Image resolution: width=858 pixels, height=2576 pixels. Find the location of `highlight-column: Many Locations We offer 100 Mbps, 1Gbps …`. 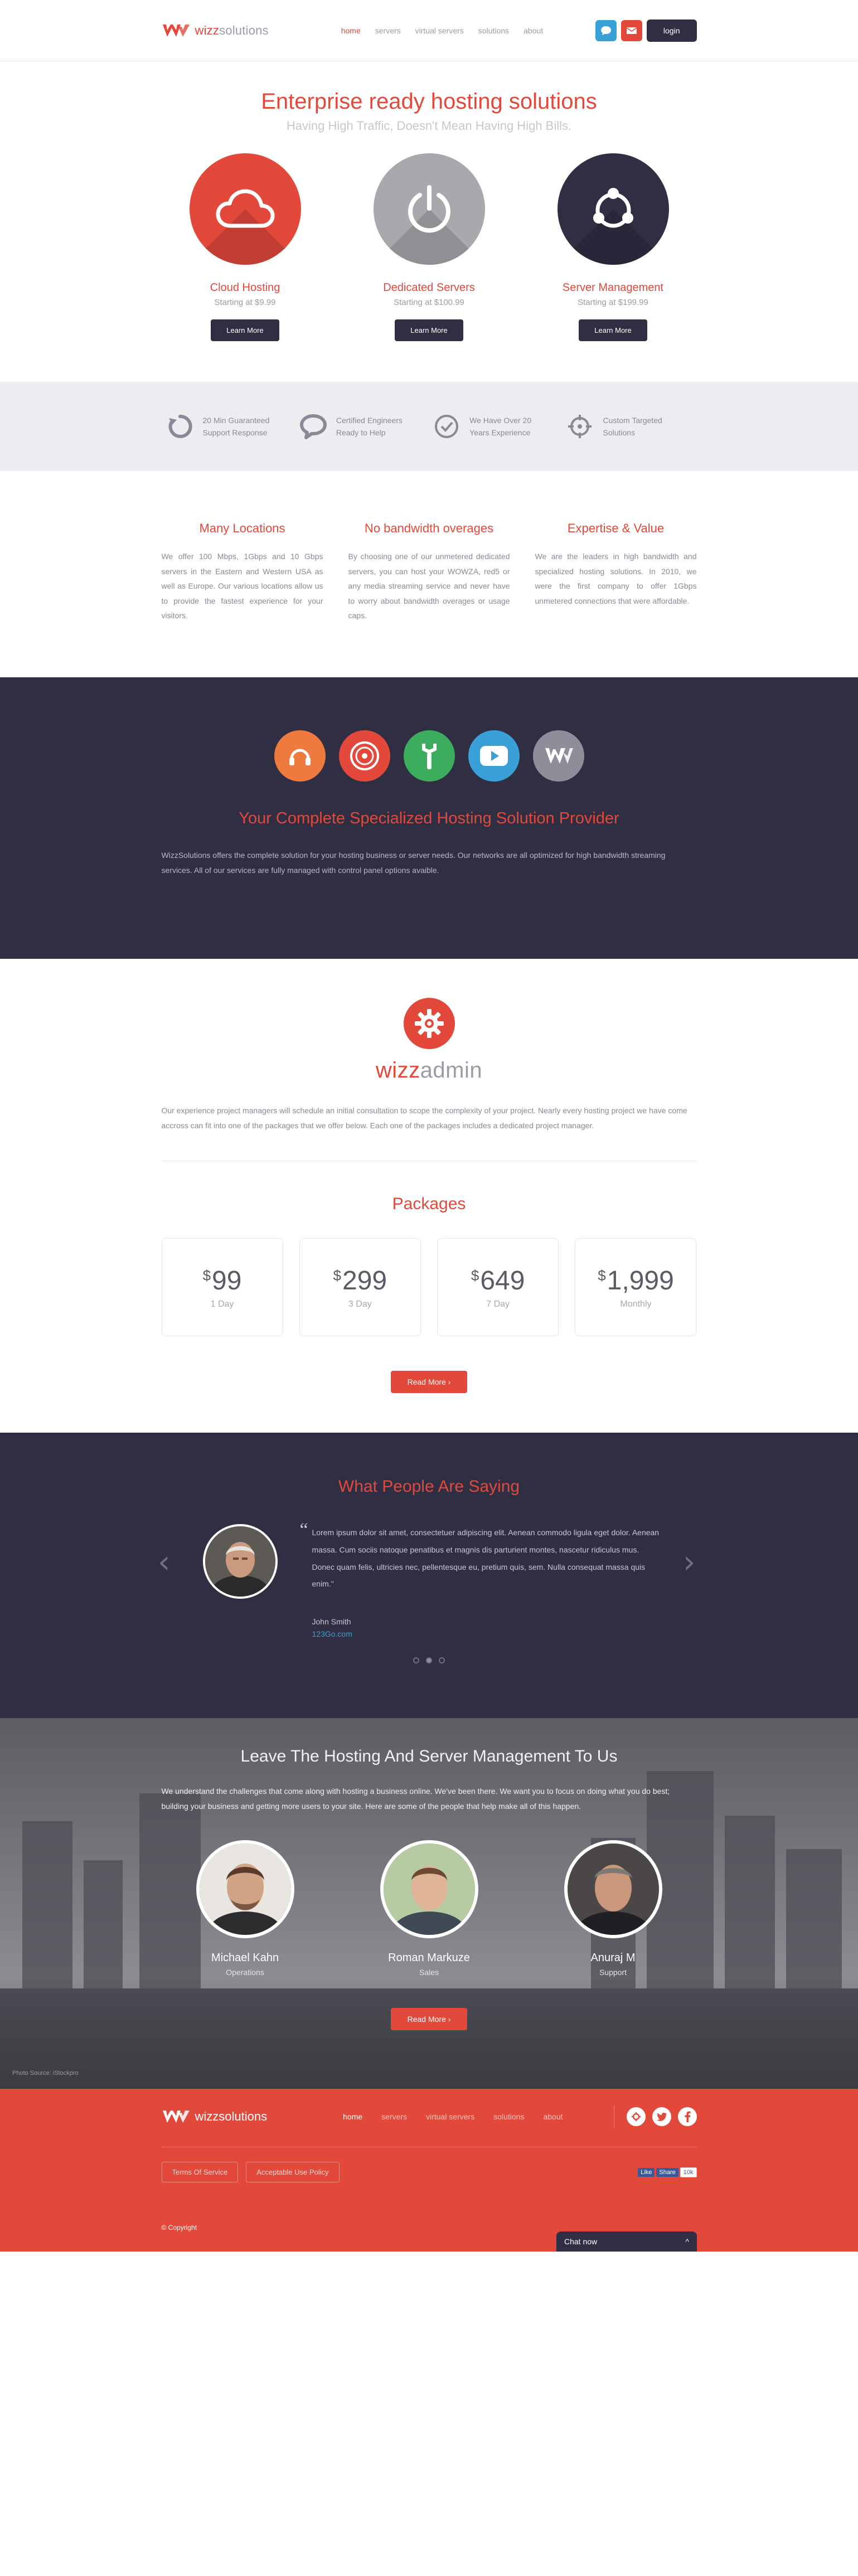

highlight-column: Many Locations We offer 100 Mbps, 1Gbps … is located at coordinates (242, 572).